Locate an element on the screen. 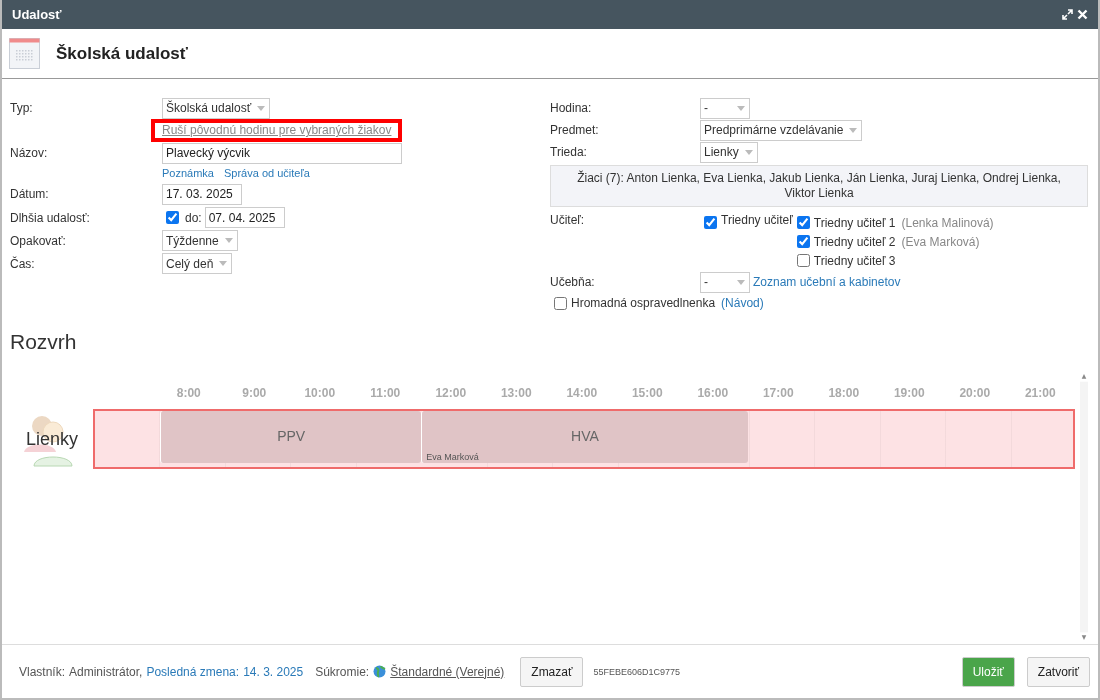  hour-label: 19:00 is located at coordinates (909, 394).